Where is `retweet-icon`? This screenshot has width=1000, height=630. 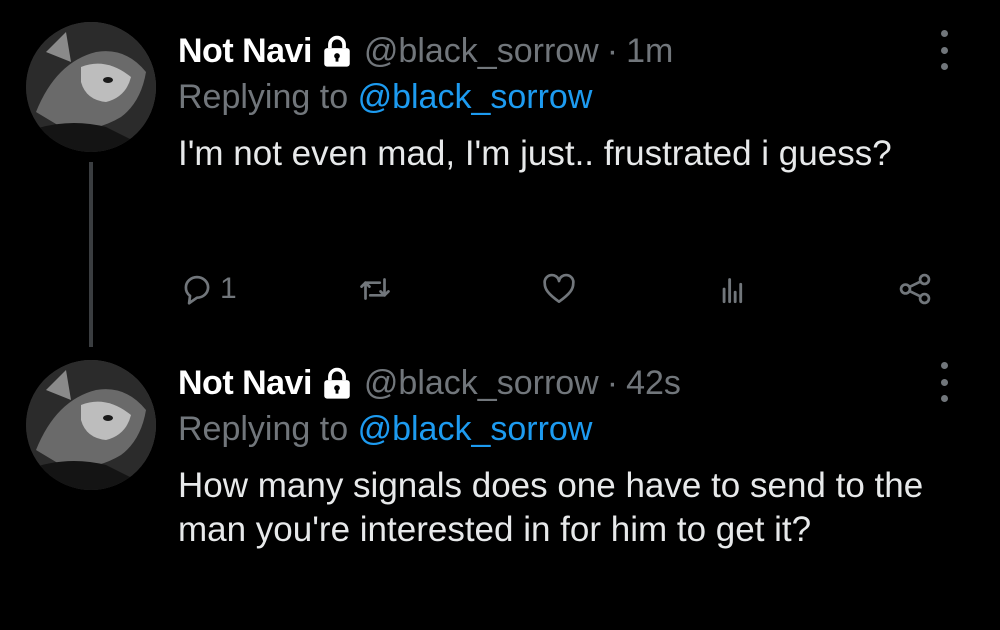 retweet-icon is located at coordinates (375, 289).